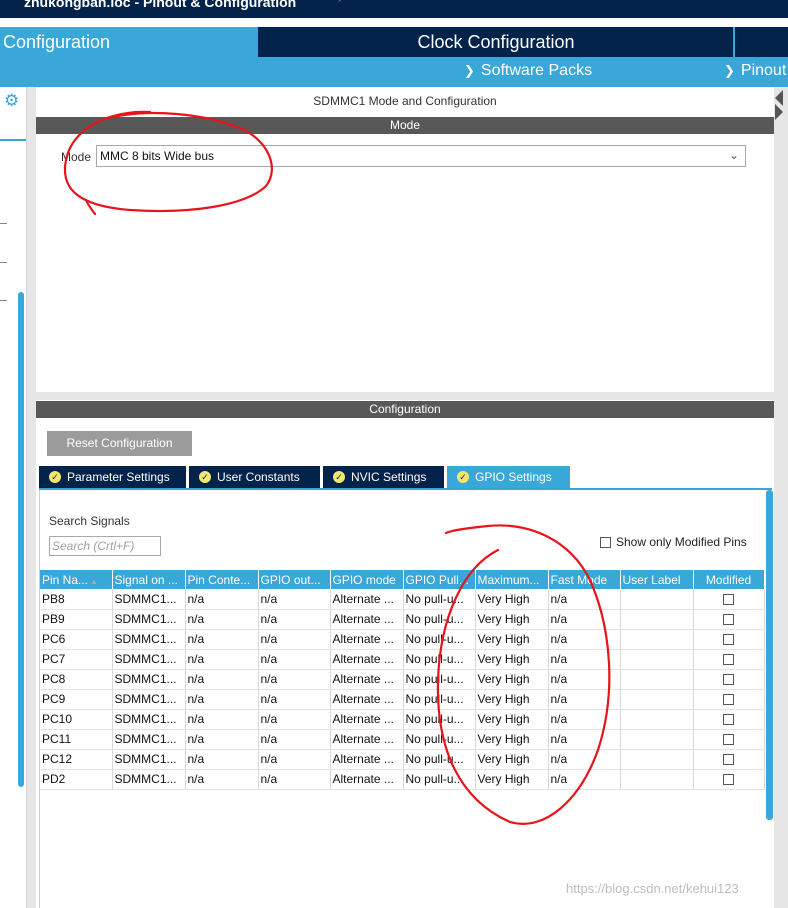 The height and width of the screenshot is (908, 788). I want to click on cell-pin-name: PC6, so click(76, 639).